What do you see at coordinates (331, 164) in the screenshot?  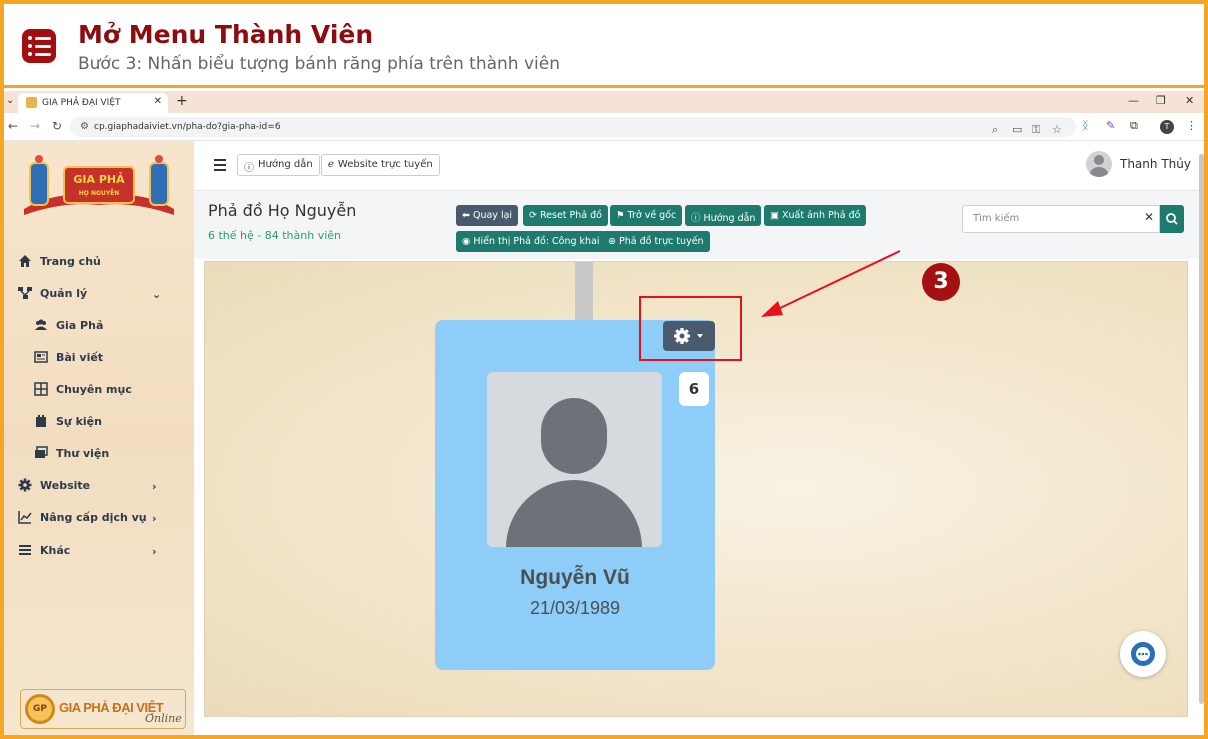 I see `ie-icon: ℯ` at bounding box center [331, 164].